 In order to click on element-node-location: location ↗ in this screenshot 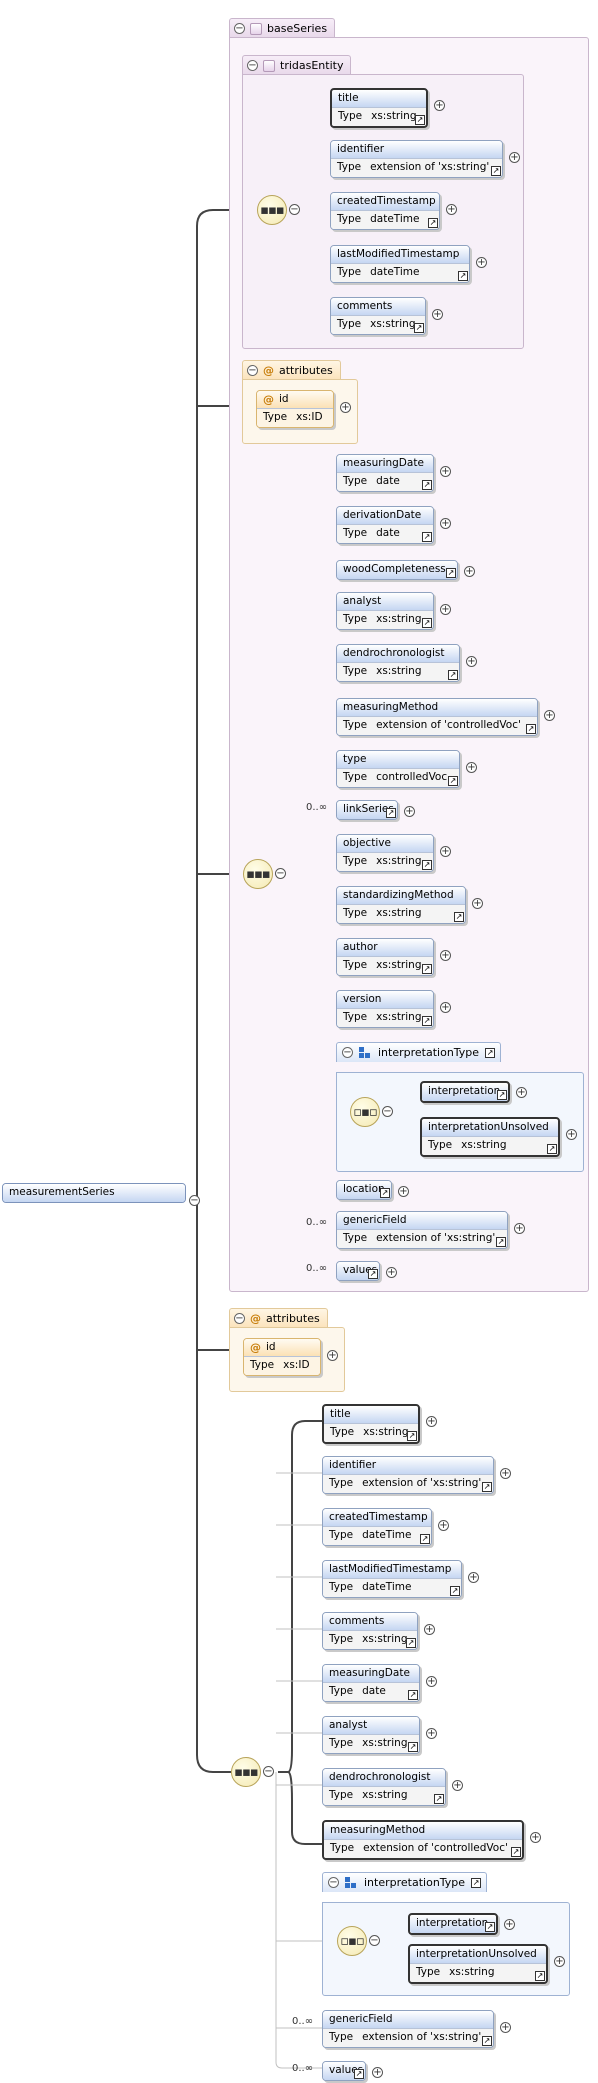, I will do `click(364, 1190)`.